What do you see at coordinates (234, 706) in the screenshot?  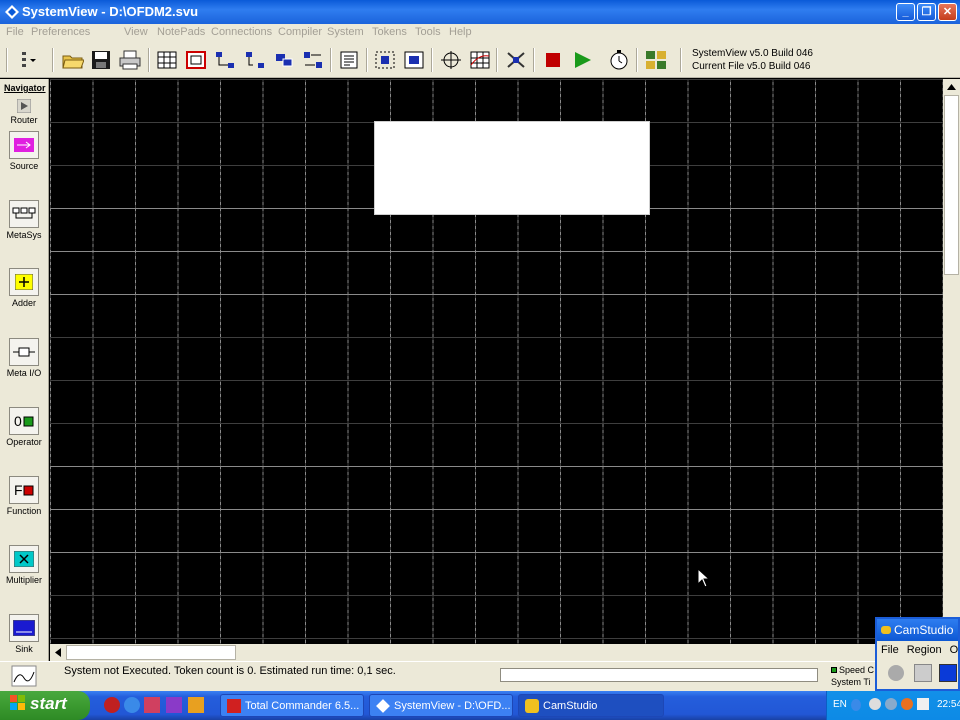 I see `total-commander-icon` at bounding box center [234, 706].